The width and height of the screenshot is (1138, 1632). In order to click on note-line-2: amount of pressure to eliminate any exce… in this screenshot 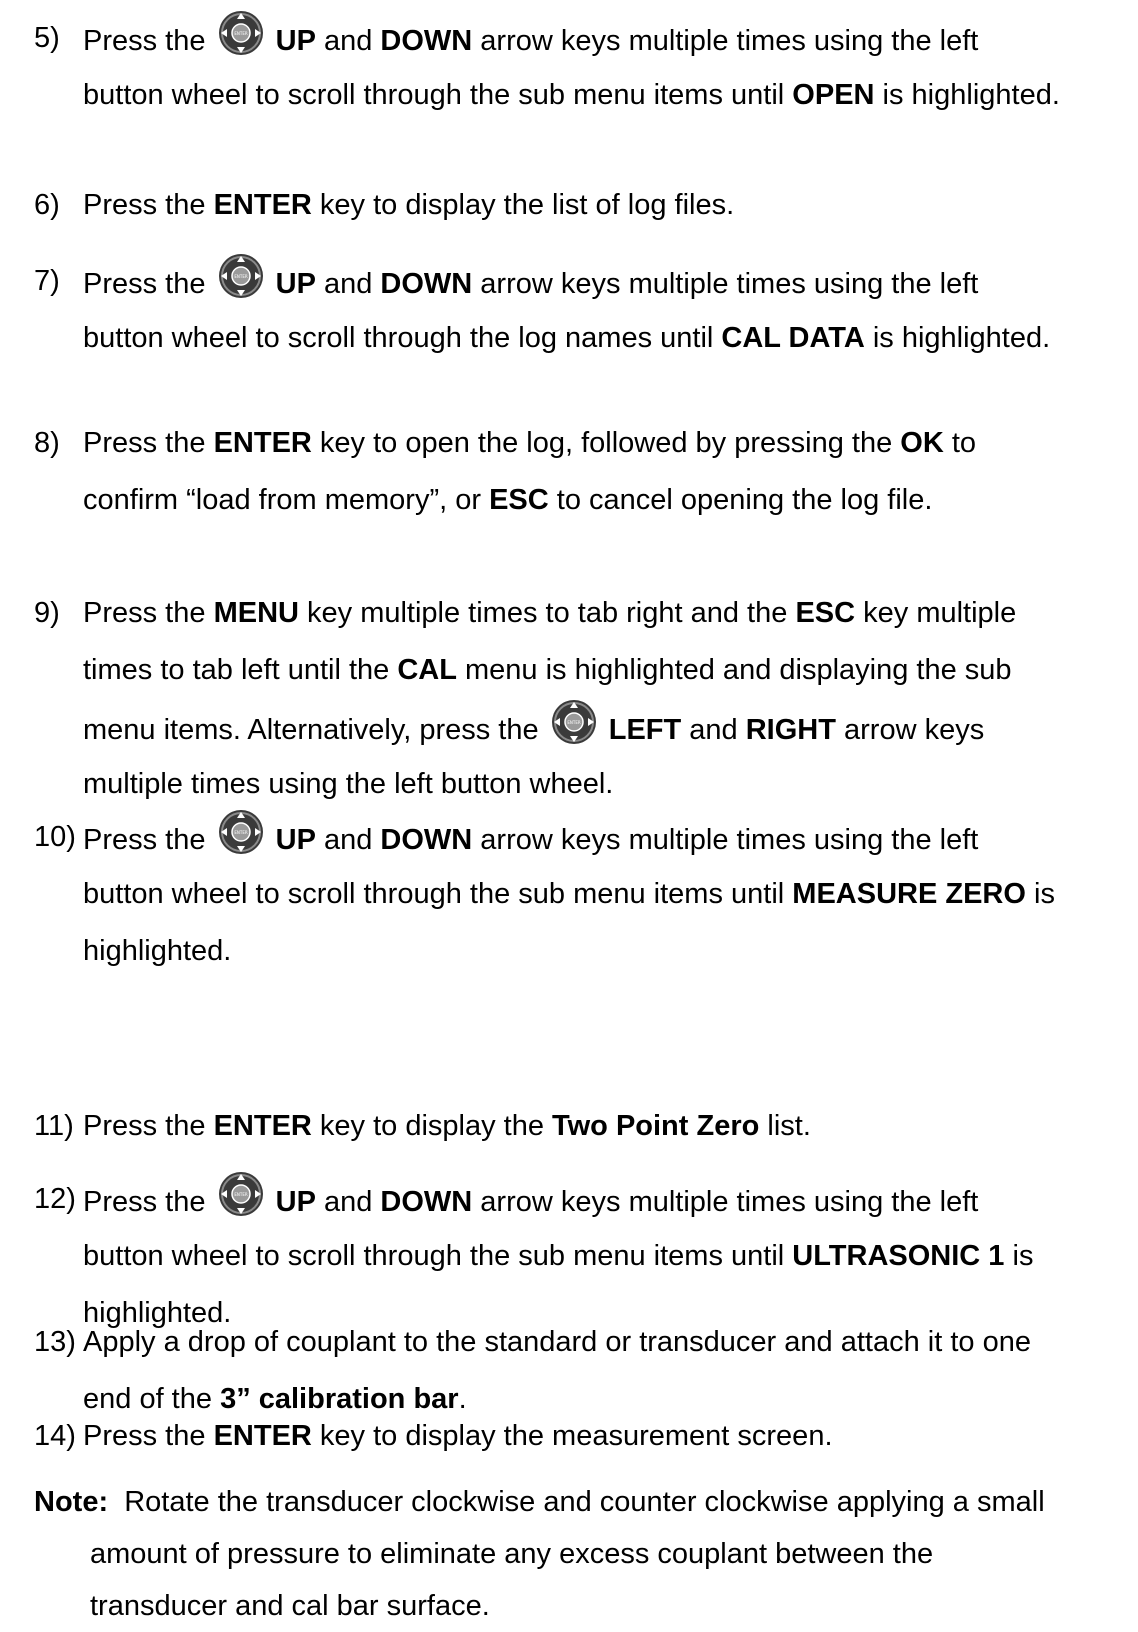, I will do `click(512, 1554)`.